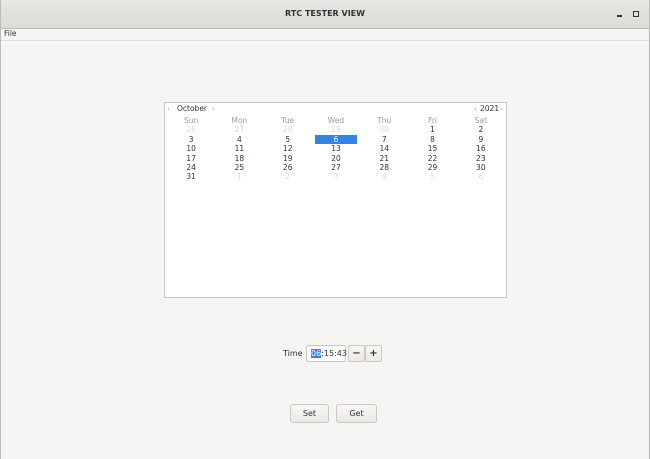 This screenshot has width=650, height=459. I want to click on time-input: 06:15:43, so click(326, 353).